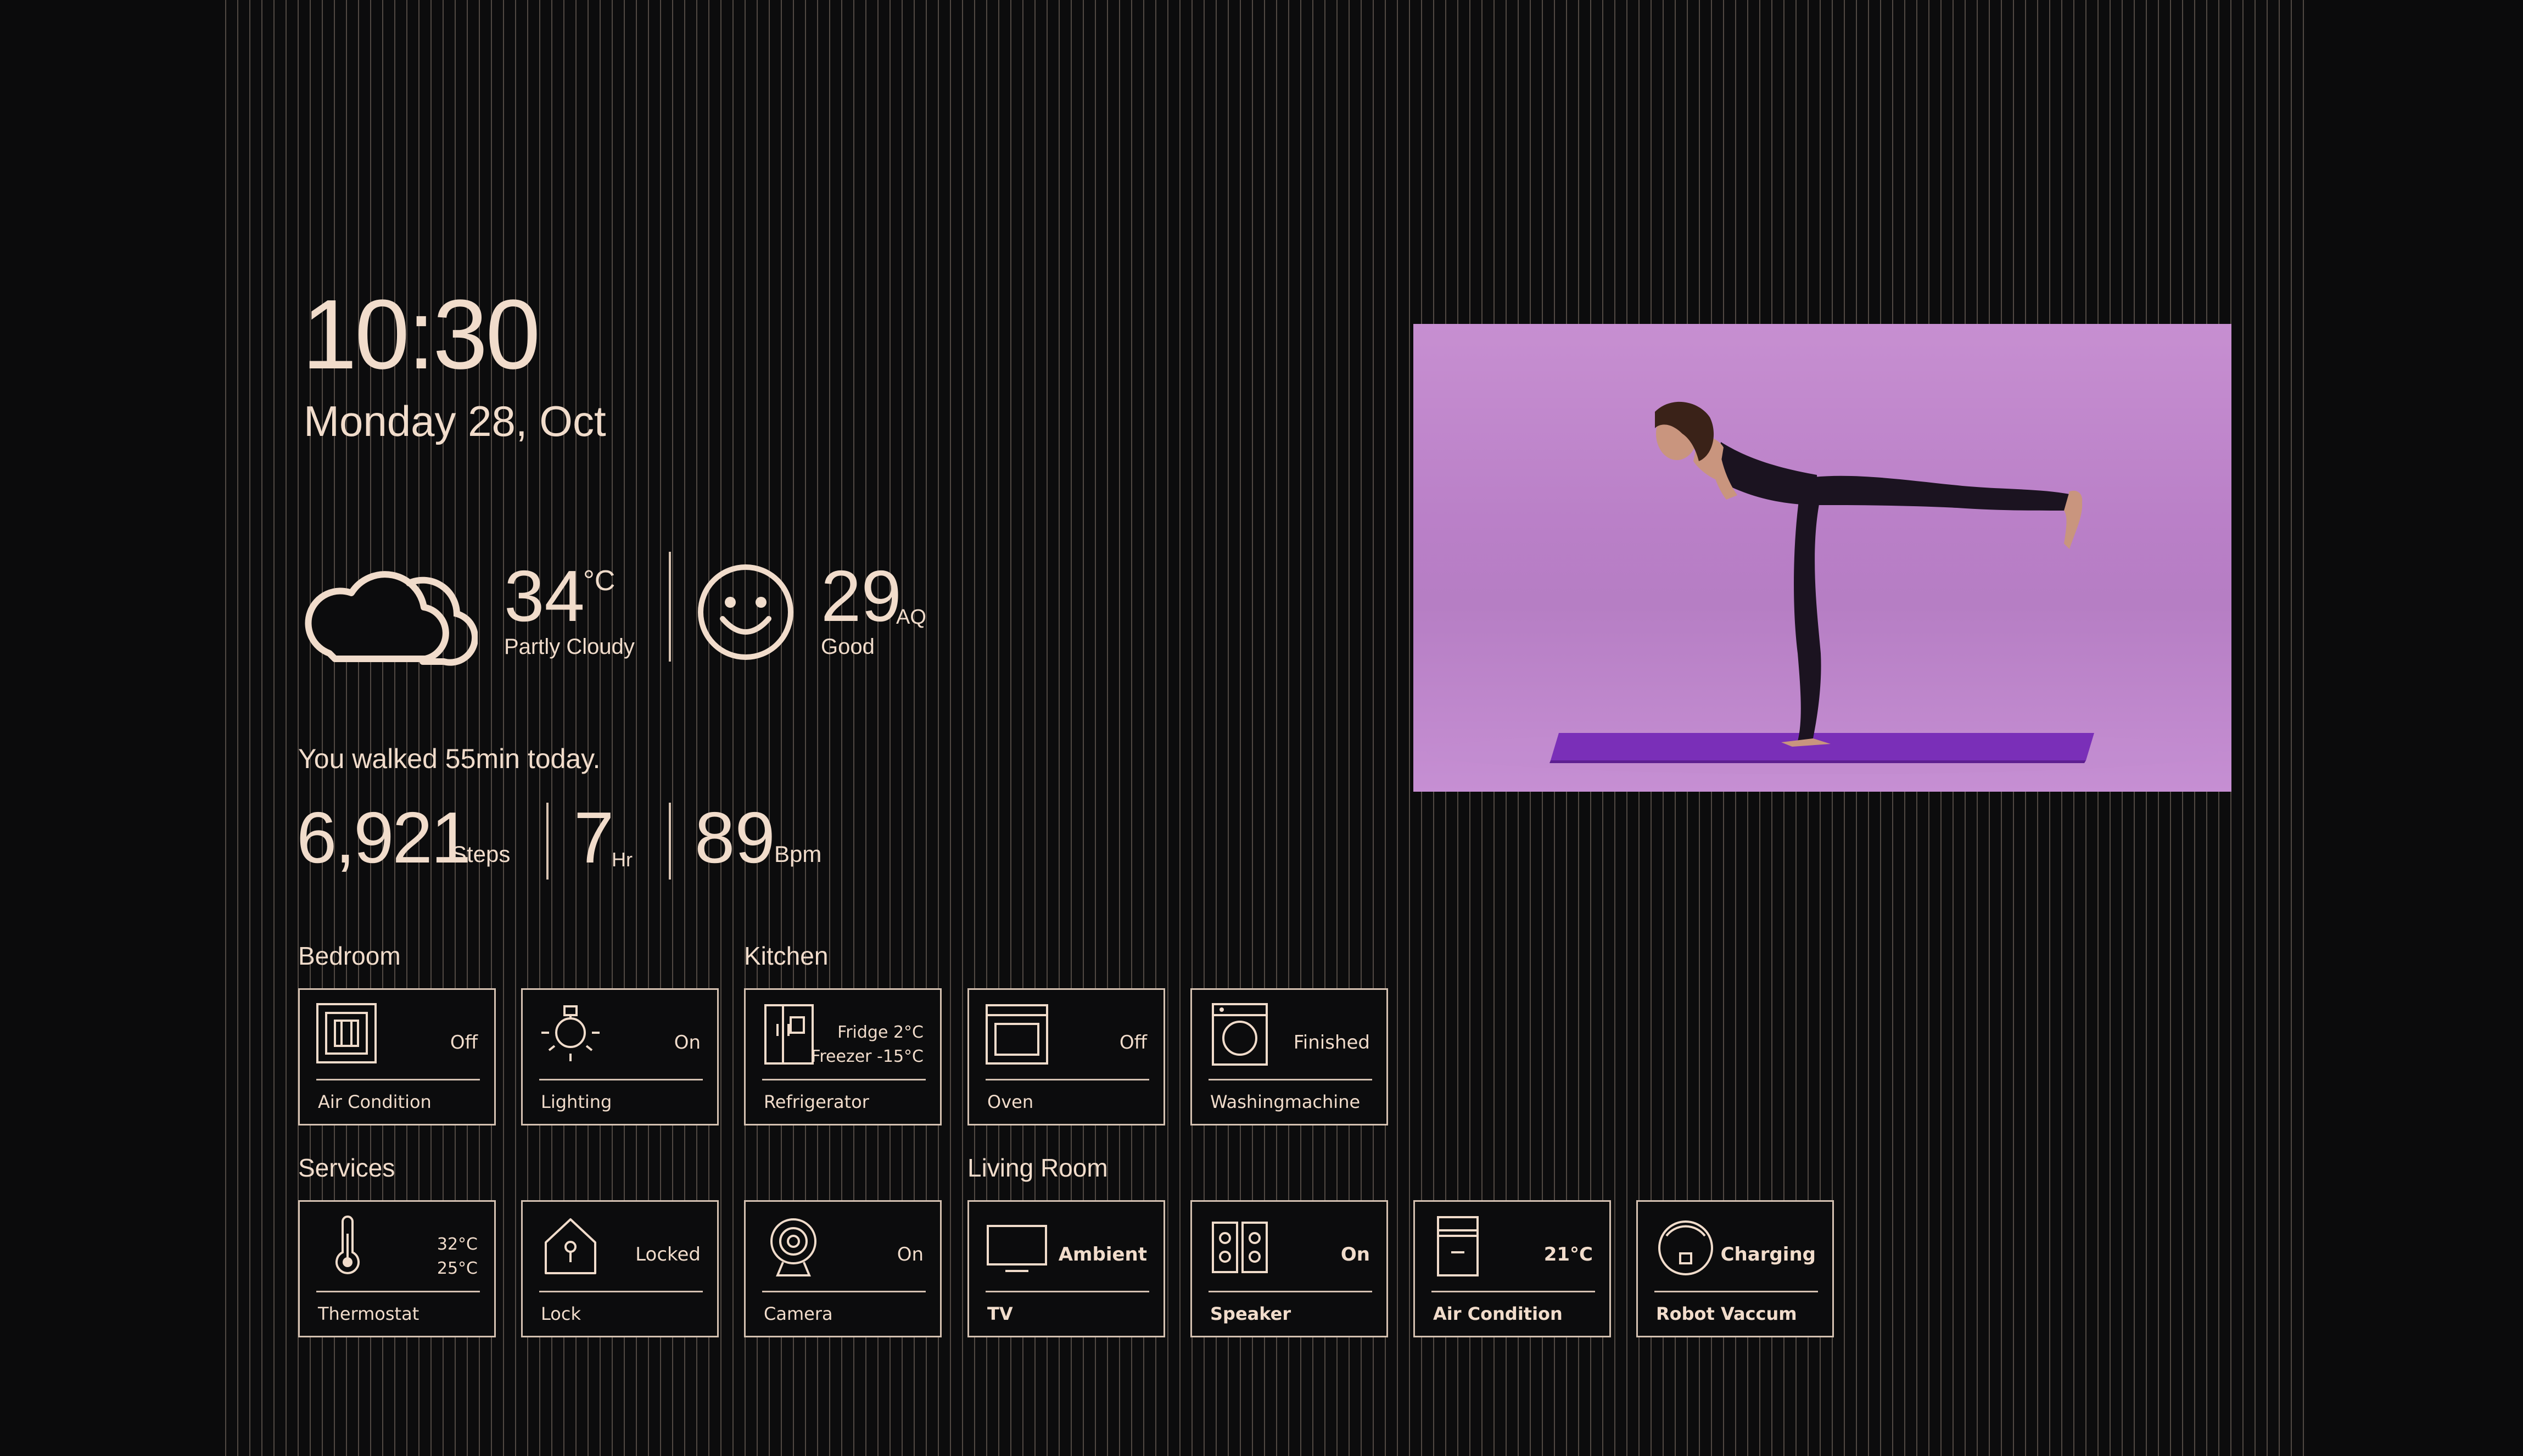 This screenshot has width=2523, height=1456. Describe the element at coordinates (599, 581) in the screenshot. I see `temperature-unit: °C` at that location.